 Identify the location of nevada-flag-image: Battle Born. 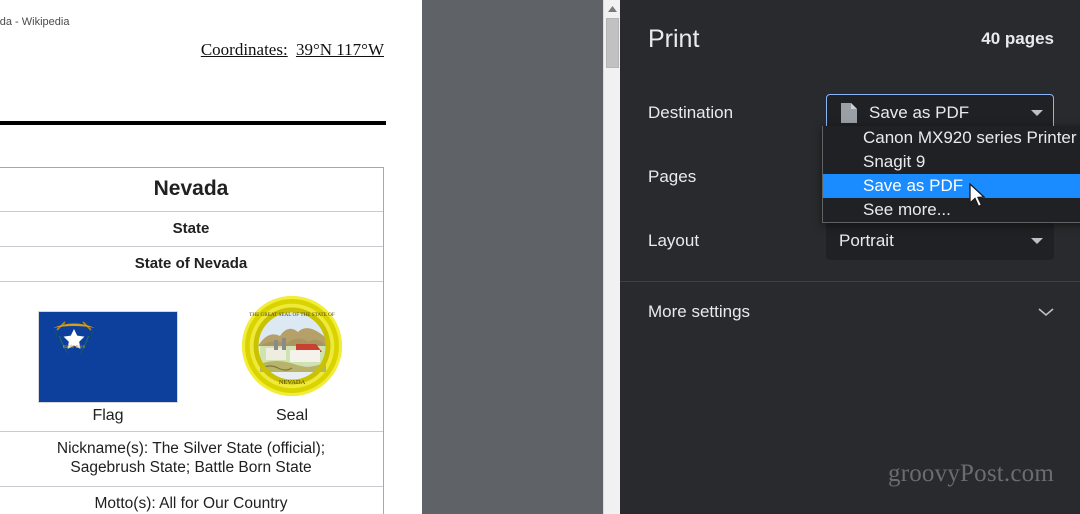
(108, 357).